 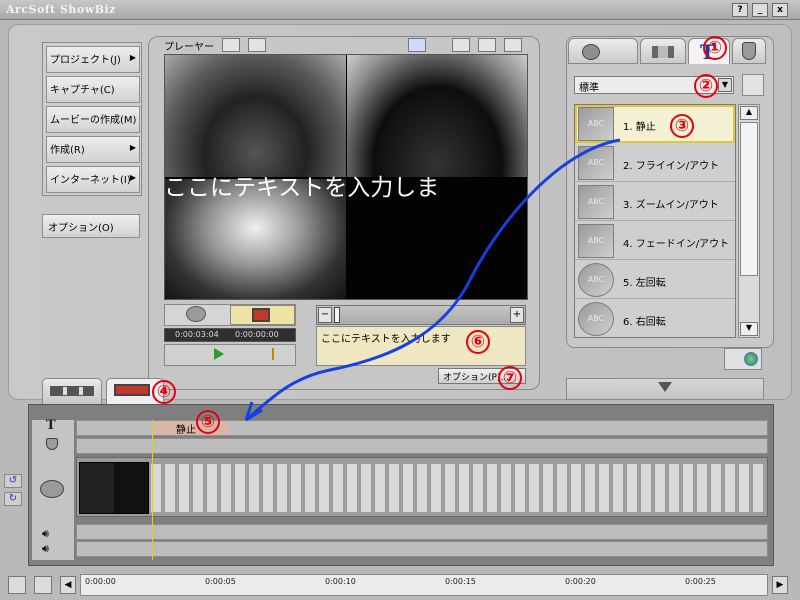 I want to click on annotation-1: ①, so click(x=715, y=48).